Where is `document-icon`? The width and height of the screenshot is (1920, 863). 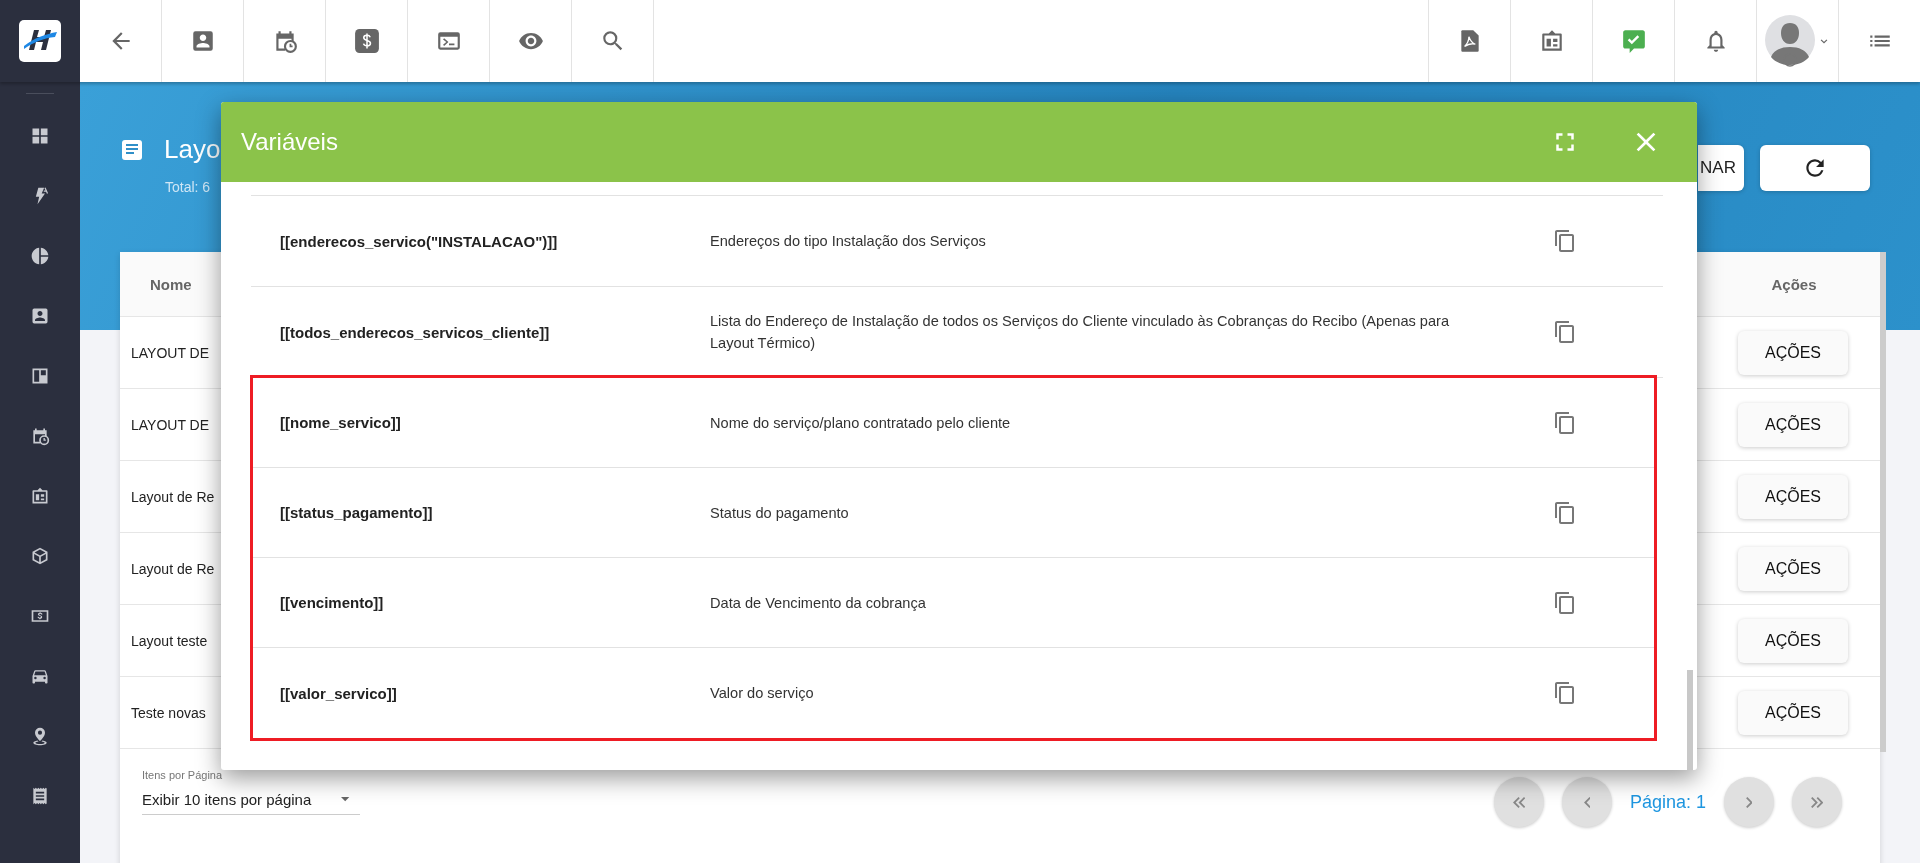 document-icon is located at coordinates (132, 149).